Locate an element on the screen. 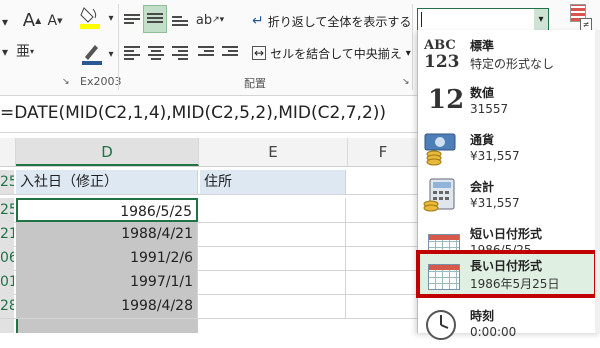 The height and width of the screenshot is (348, 600). format-option-general: ABC 123 標準 特定の形式なし is located at coordinates (509, 55).